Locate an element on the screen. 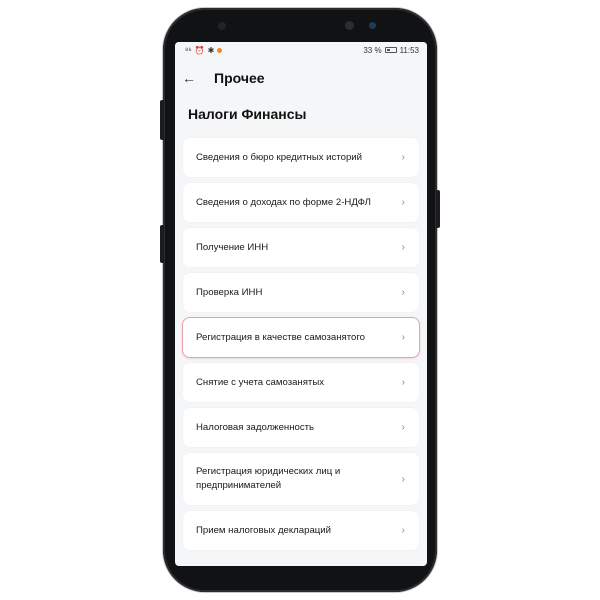 The image size is (600, 600). list-item-self-employed-deregistration: Снятие с учета самозанятых › is located at coordinates (301, 382).